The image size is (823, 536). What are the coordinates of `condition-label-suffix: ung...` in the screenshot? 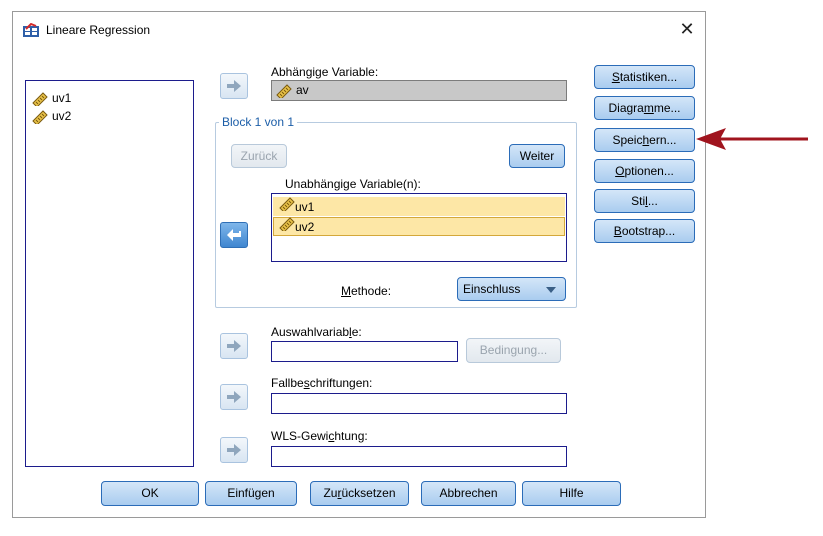 It's located at (532, 350).